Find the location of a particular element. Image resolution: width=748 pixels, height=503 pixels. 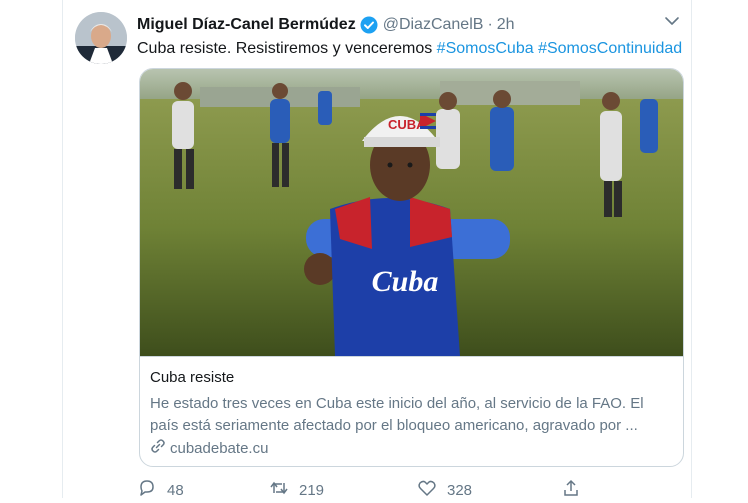

reply-icon is located at coordinates (147, 490).